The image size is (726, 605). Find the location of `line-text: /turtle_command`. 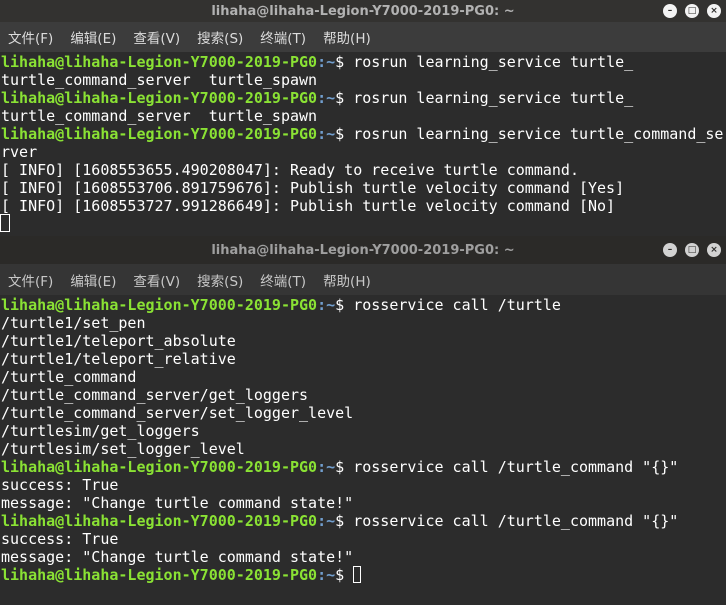

line-text: /turtle_command is located at coordinates (69, 377).